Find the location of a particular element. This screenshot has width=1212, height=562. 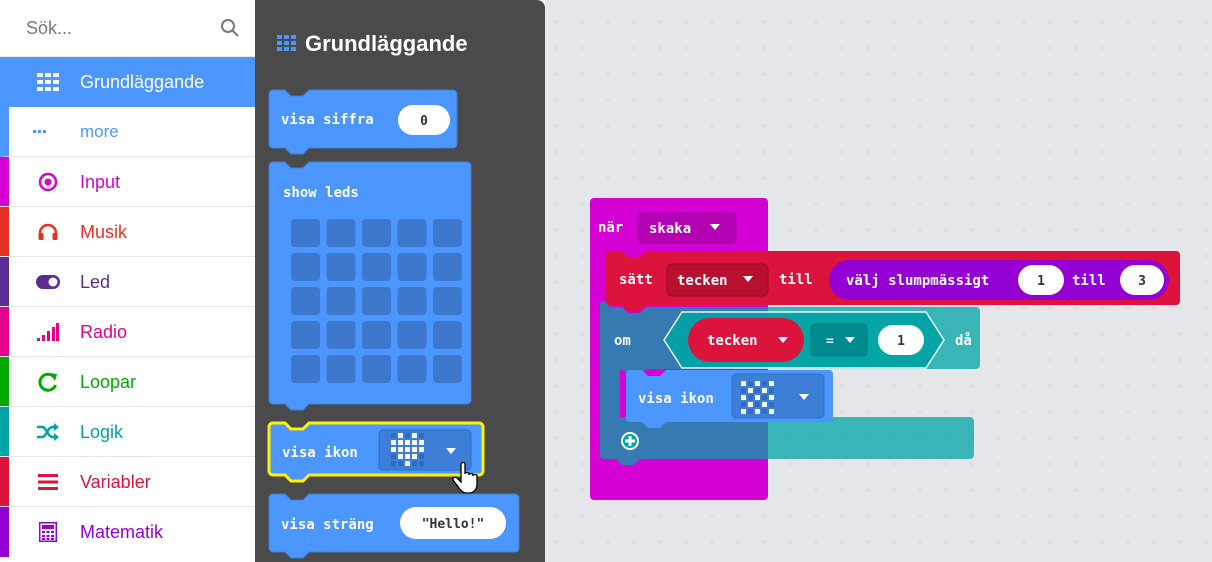

category-led: Led is located at coordinates (127, 282).